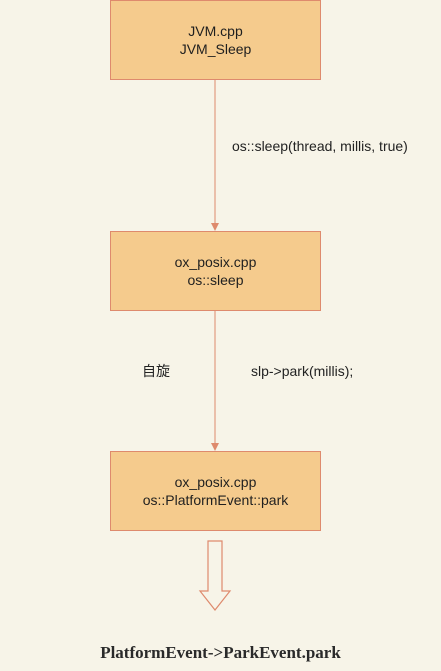 The height and width of the screenshot is (671, 441). Describe the element at coordinates (215, 482) in the screenshot. I see `node-platform-event-park-file: ox_posix.cpp` at that location.